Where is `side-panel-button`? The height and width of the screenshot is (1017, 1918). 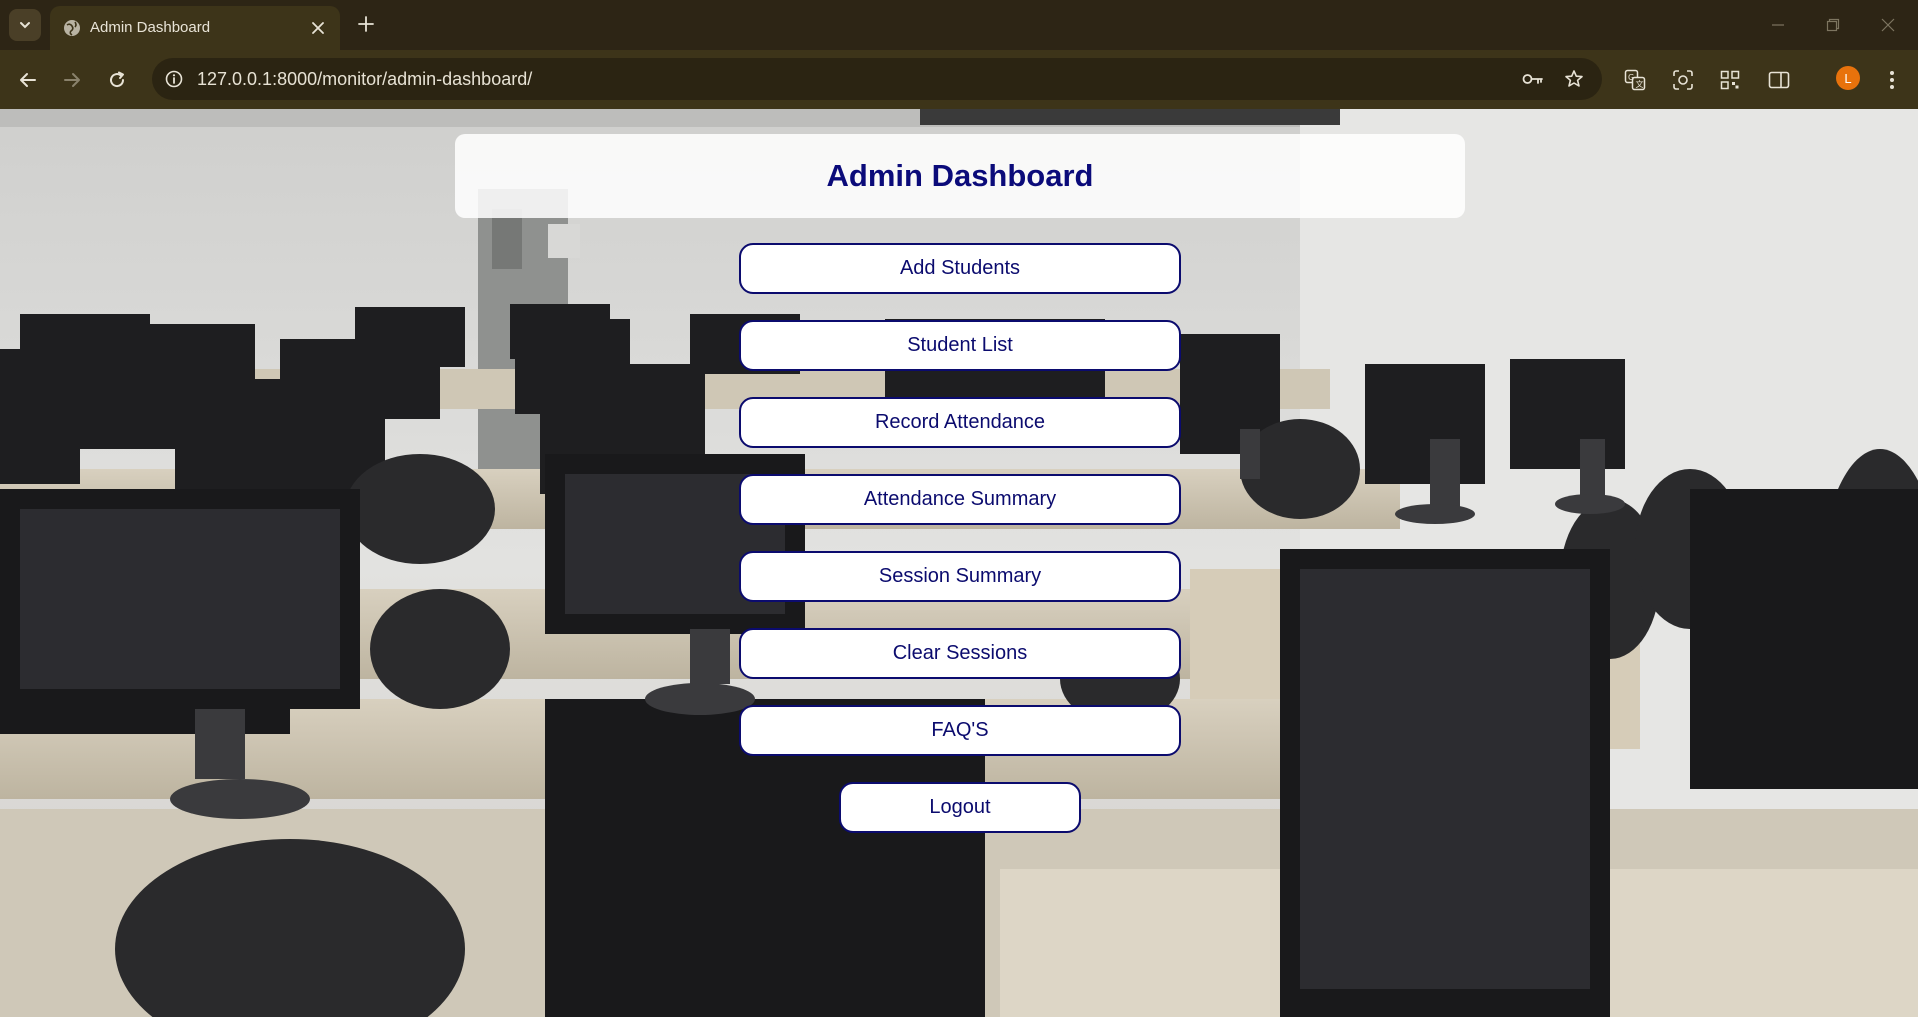
side-panel-button is located at coordinates (1779, 80).